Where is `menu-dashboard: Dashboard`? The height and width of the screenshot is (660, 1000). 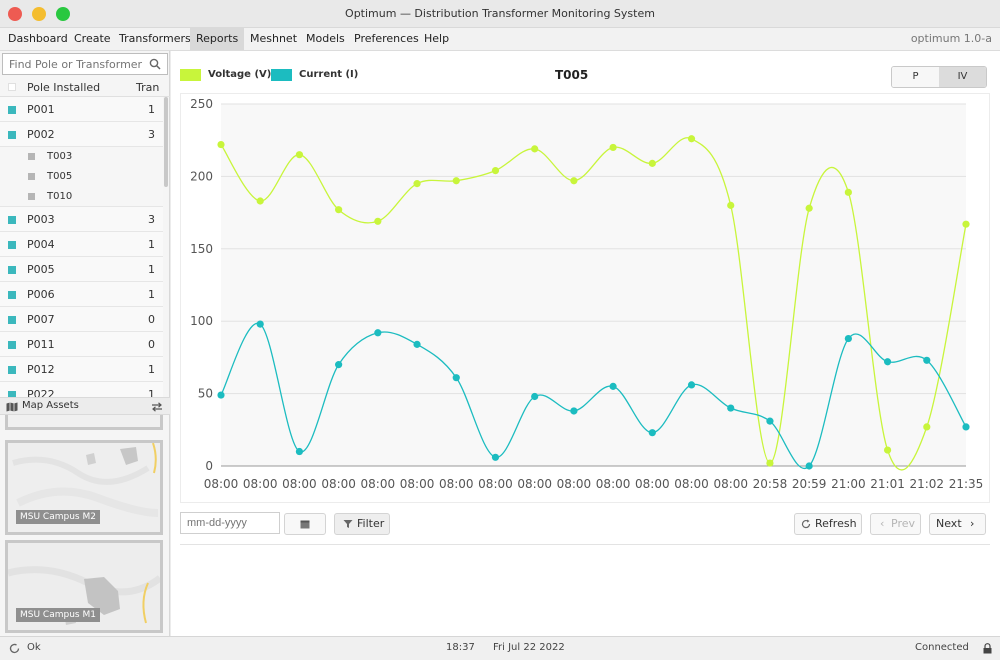 menu-dashboard: Dashboard is located at coordinates (38, 39).